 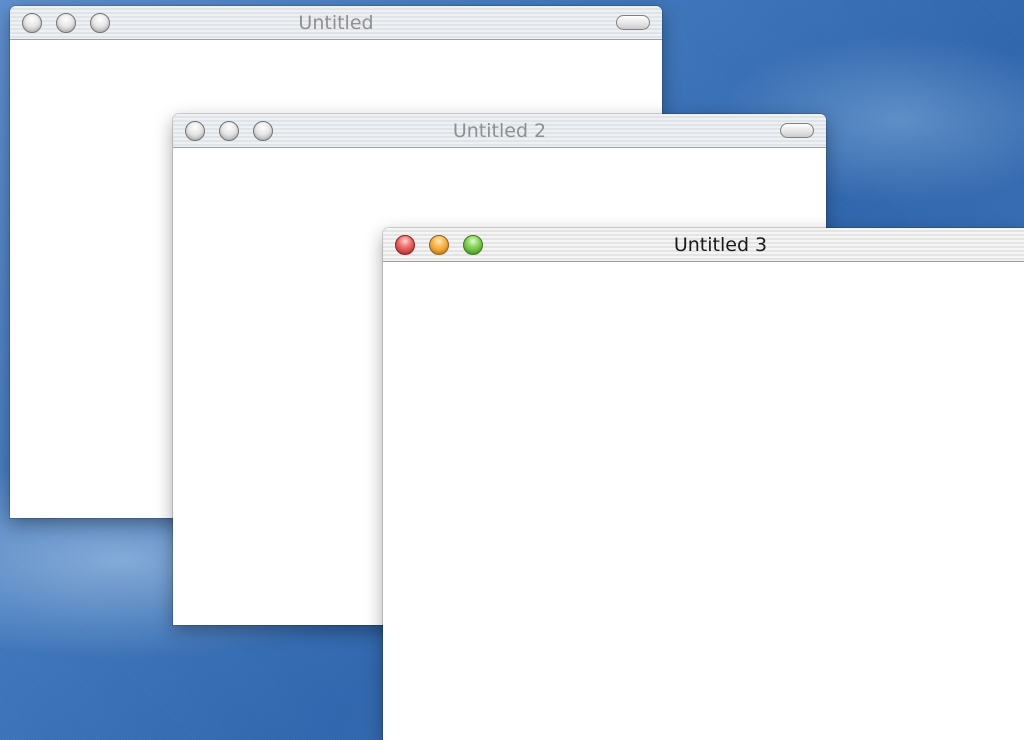 What do you see at coordinates (336, 23) in the screenshot?
I see `title-bar: Untitled` at bounding box center [336, 23].